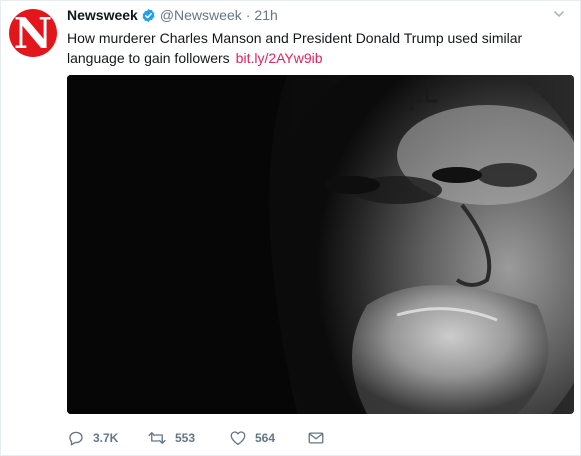 The height and width of the screenshot is (456, 581). I want to click on like-count: 564, so click(265, 438).